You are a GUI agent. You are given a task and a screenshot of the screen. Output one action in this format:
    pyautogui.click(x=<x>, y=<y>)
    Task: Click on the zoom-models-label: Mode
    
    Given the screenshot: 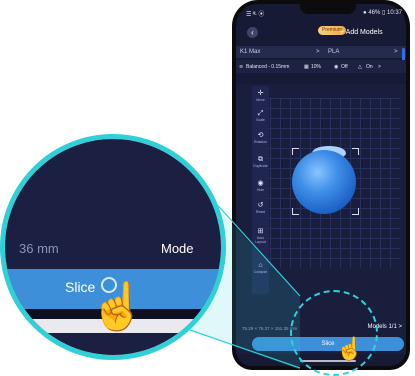 What is the action you would take?
    pyautogui.click(x=177, y=248)
    